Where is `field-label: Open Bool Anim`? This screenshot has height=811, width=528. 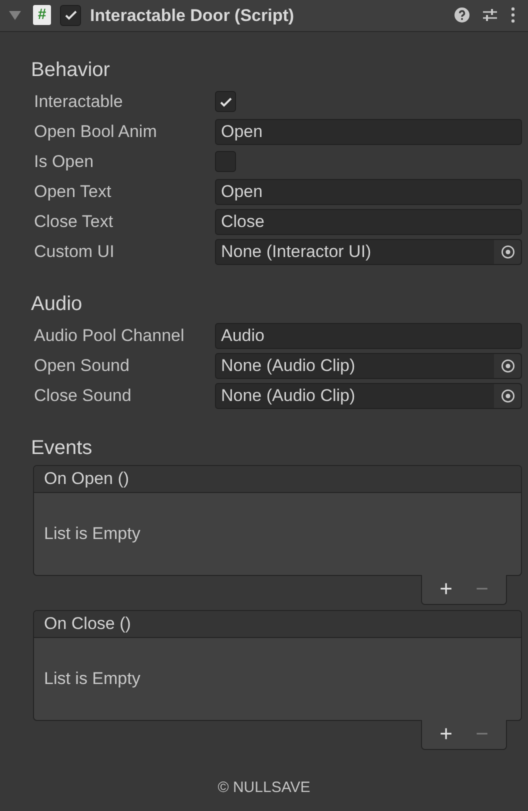
field-label: Open Bool Anim is located at coordinates (95, 131).